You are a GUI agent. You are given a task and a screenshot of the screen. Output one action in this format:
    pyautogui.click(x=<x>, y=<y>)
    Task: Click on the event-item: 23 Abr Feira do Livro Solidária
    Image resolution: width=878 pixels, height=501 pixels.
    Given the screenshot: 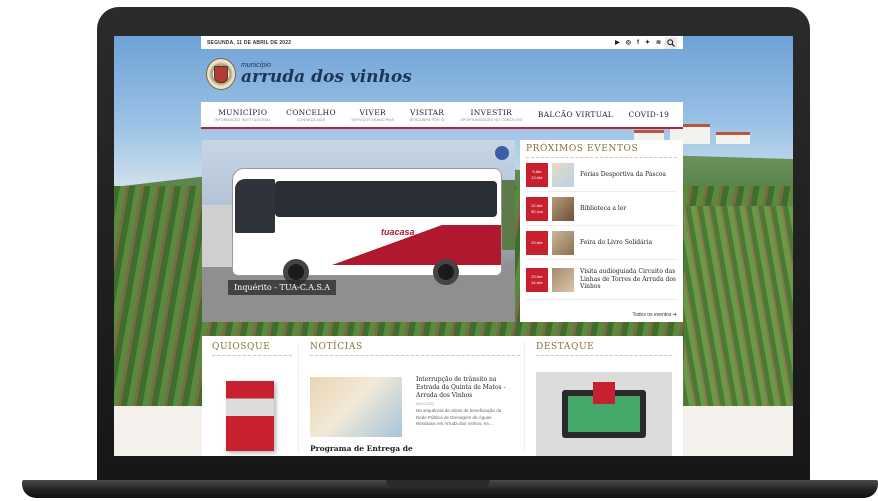 What is the action you would take?
    pyautogui.click(x=601, y=243)
    